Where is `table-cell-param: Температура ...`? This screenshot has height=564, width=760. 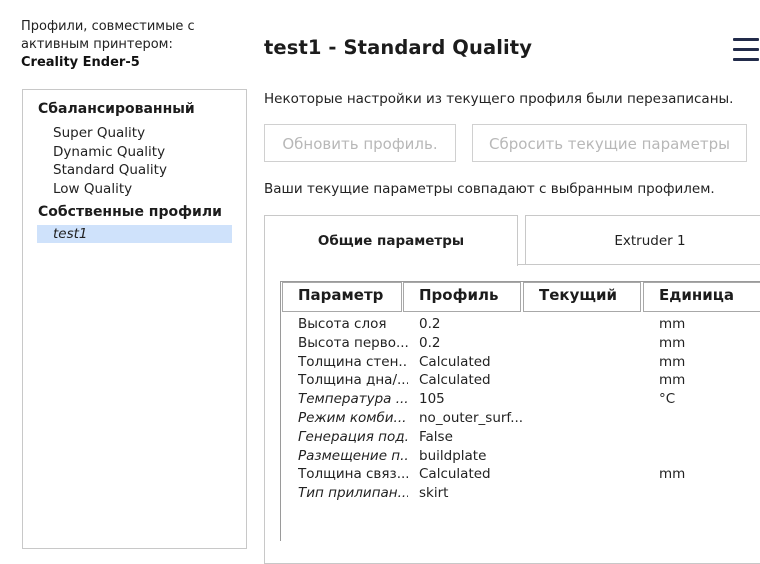
table-cell-param: Температура ... is located at coordinates (353, 399).